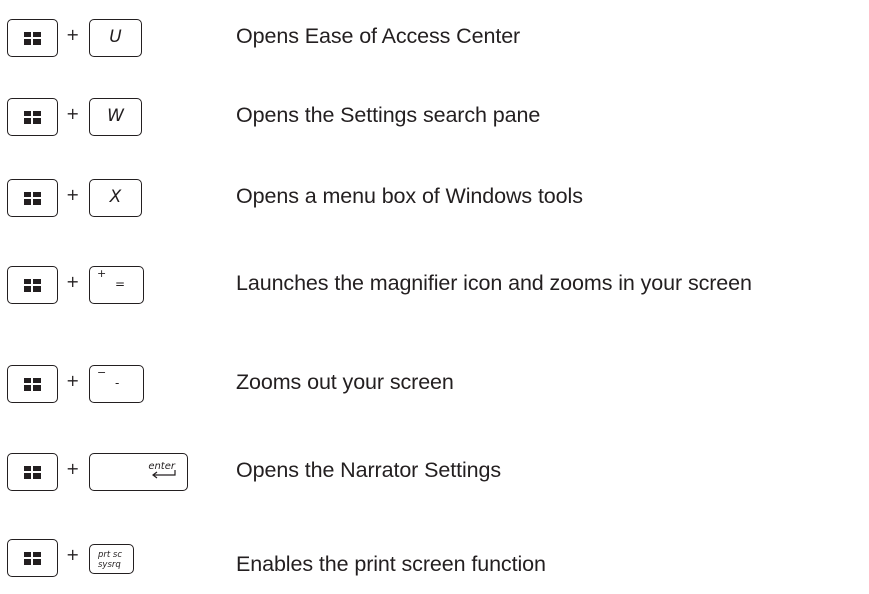 This screenshot has width=869, height=594. I want to click on key-label-stack: prt sc sysrq, so click(110, 560).